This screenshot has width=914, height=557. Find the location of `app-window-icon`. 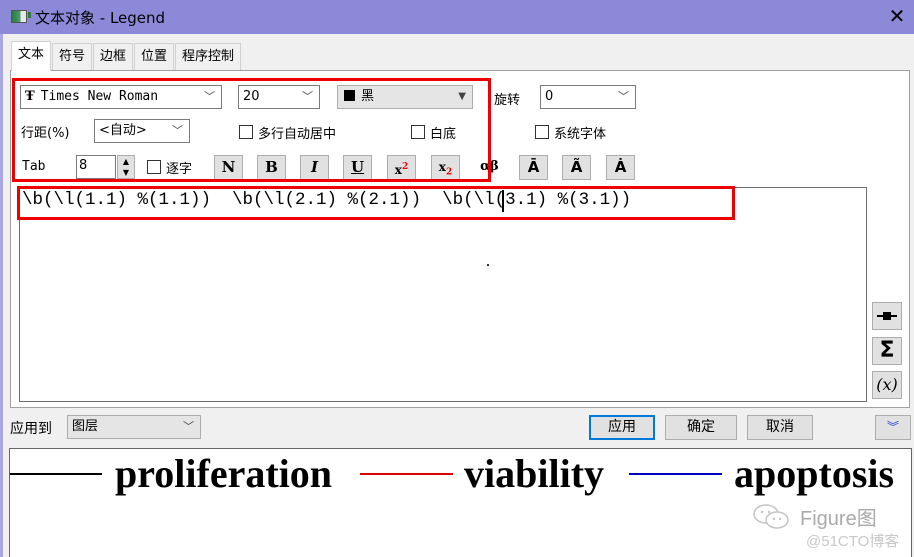

app-window-icon is located at coordinates (21, 16).